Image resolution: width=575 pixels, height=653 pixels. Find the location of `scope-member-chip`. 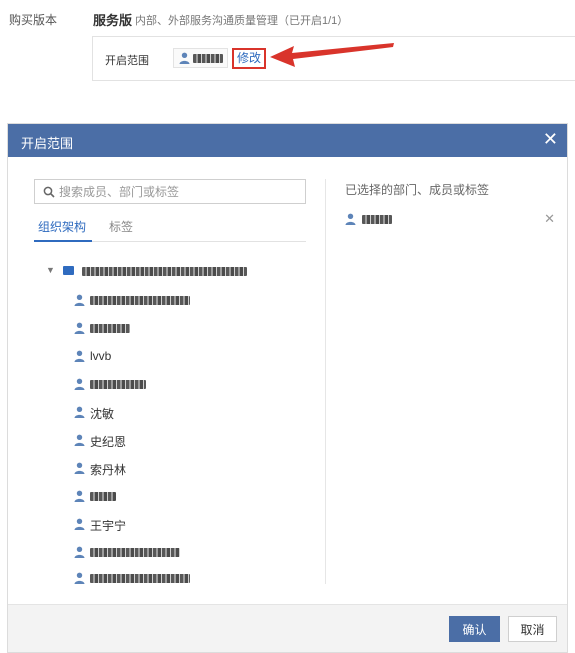

scope-member-chip is located at coordinates (200, 58).